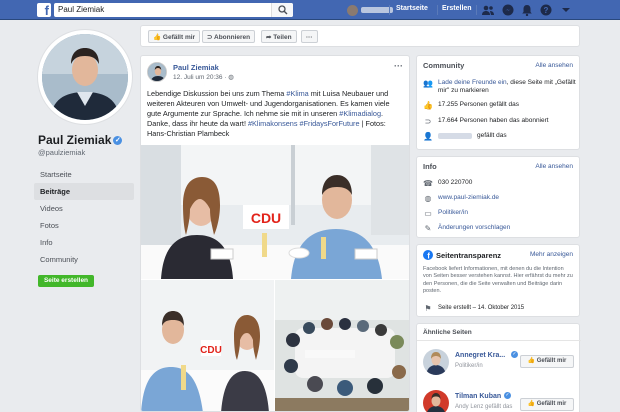  I want to click on more-options-button: ···, so click(309, 36).